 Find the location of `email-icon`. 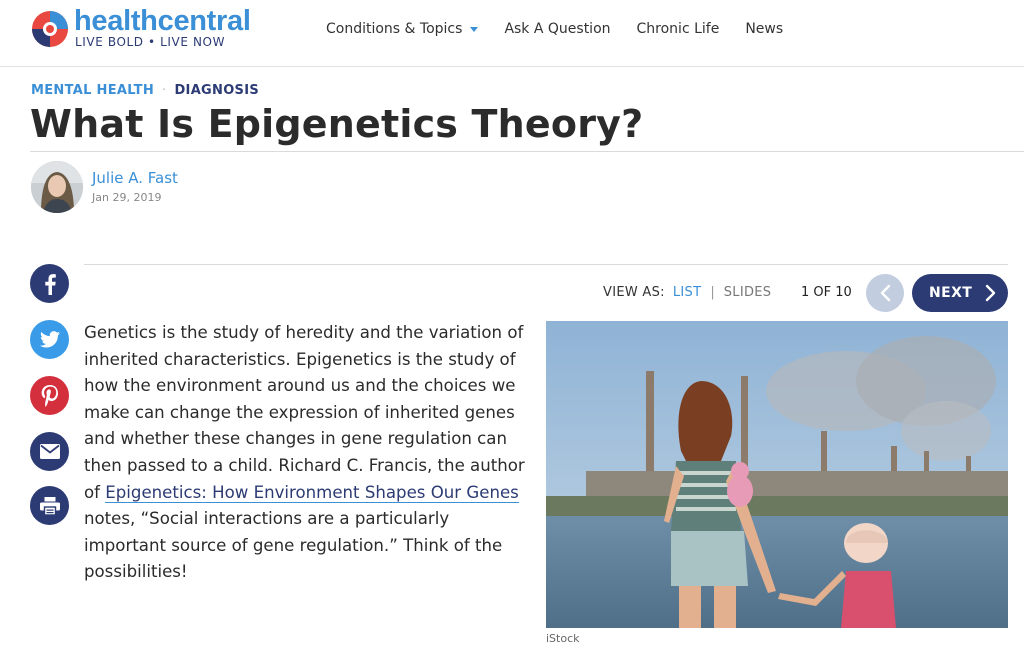

email-icon is located at coordinates (49, 451).